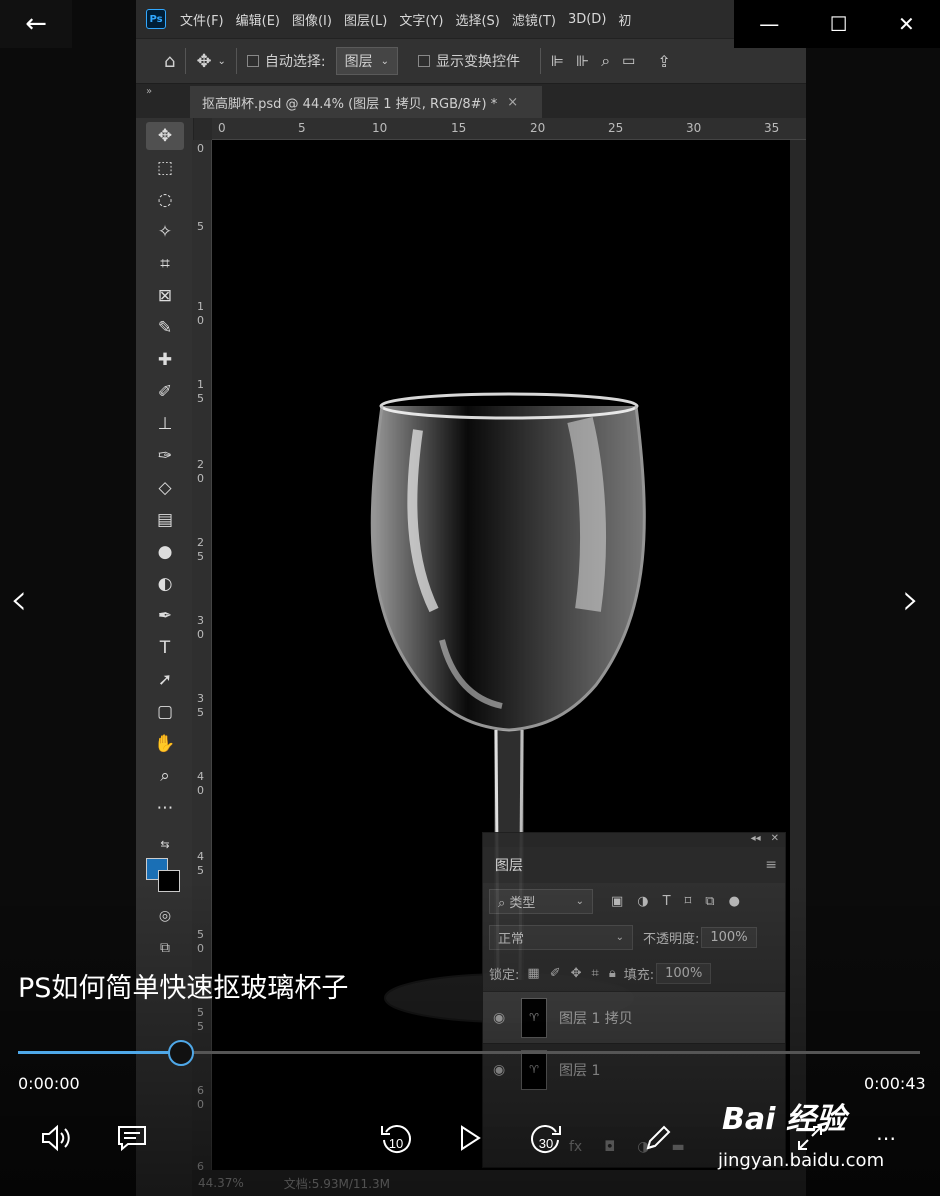 This screenshot has width=940, height=1196. Describe the element at coordinates (624, 19) in the screenshot. I see `menu-view: 初` at that location.